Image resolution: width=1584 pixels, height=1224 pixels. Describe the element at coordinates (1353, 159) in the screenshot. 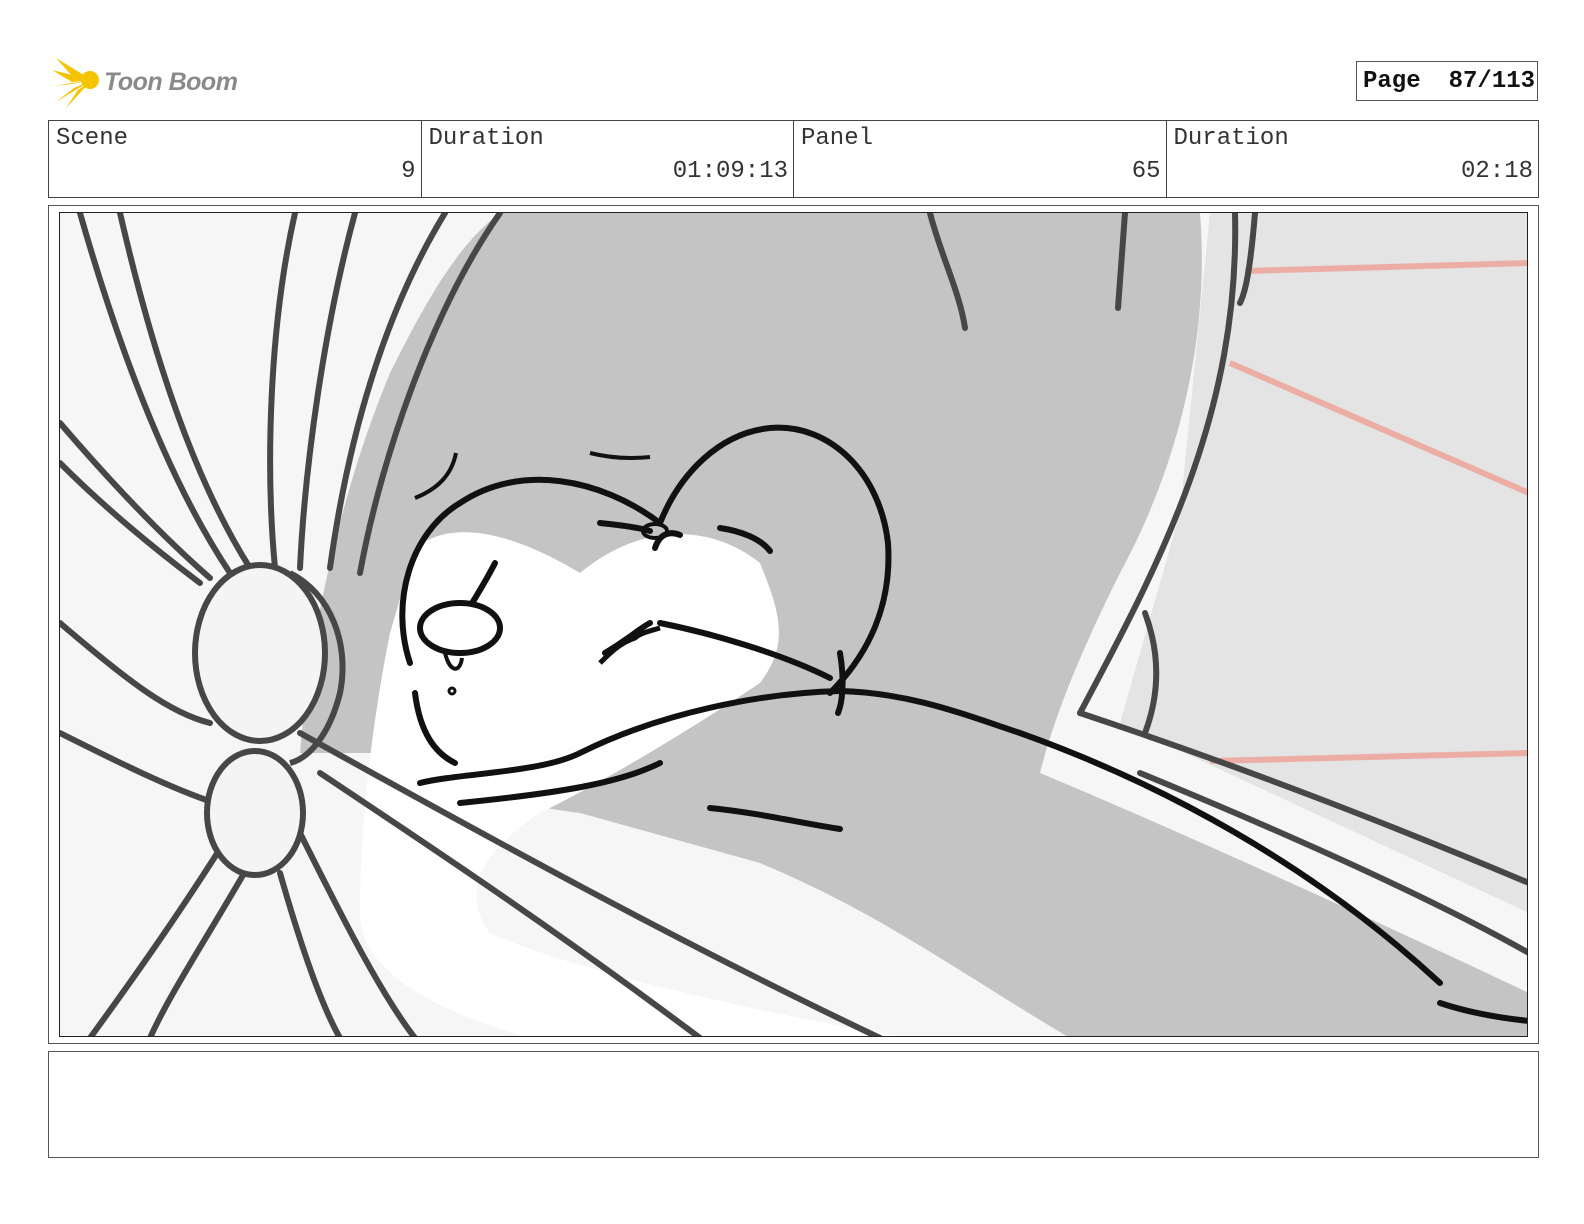

I see `panel-duration-cell: Duration 02:18` at that location.